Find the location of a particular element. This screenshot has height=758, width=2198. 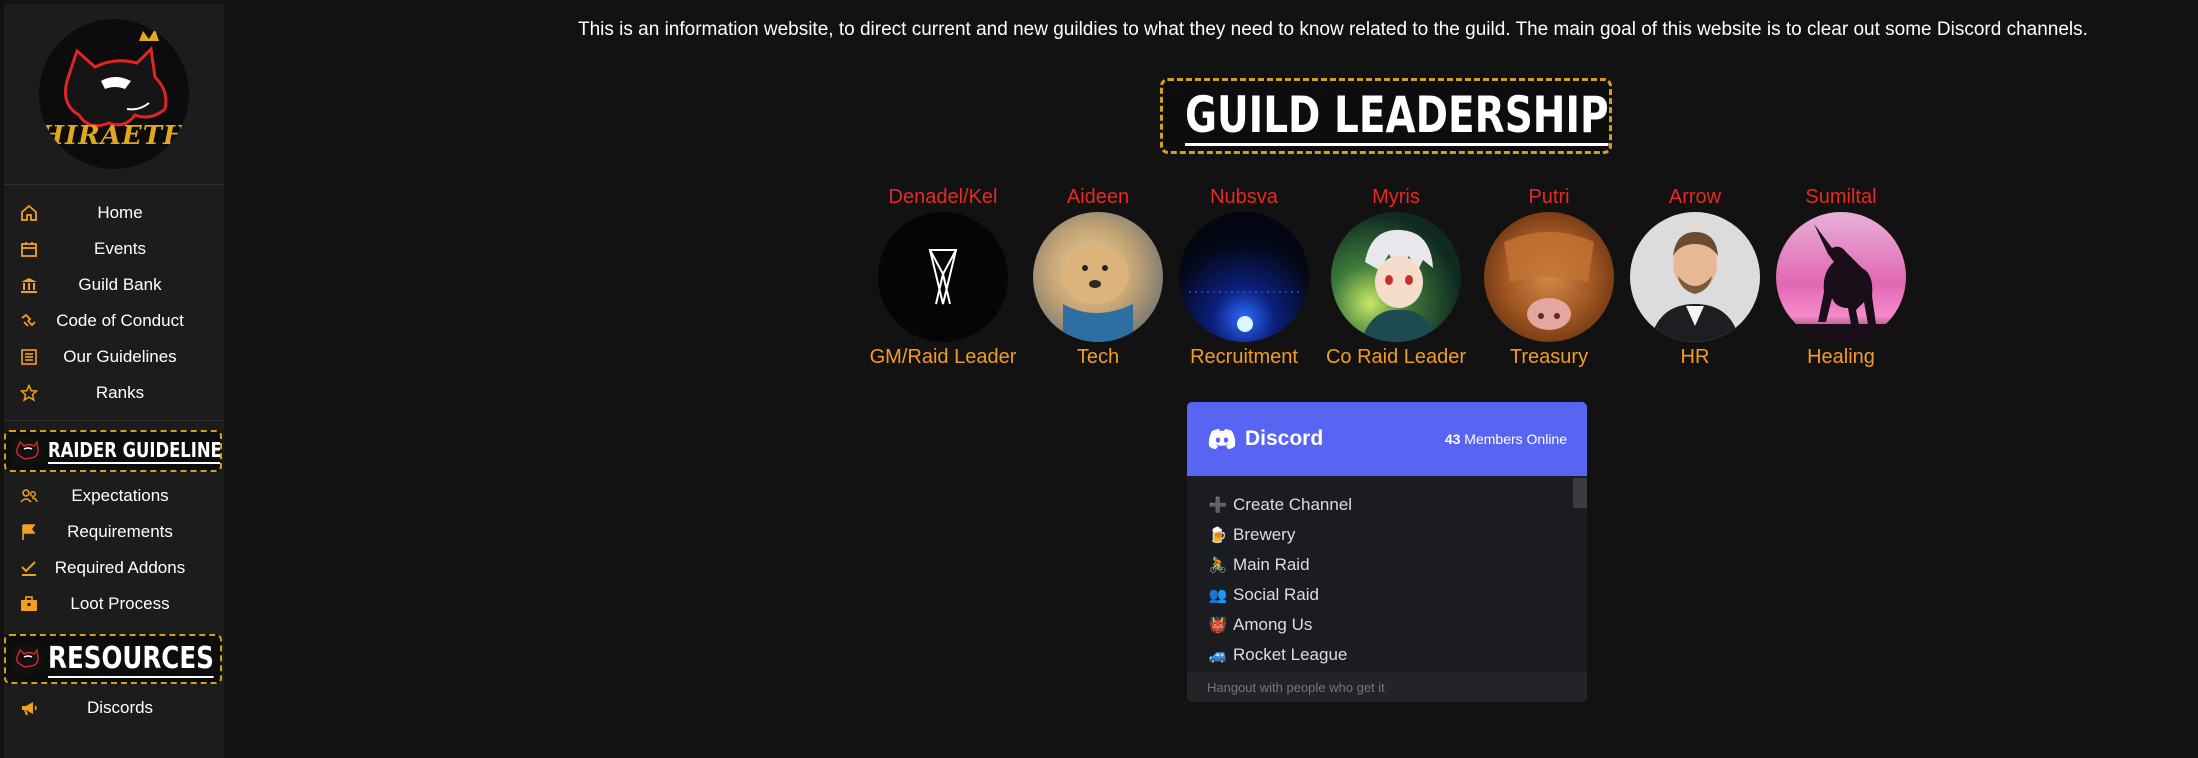

beer-icon: 🍺 is located at coordinates (1218, 535).